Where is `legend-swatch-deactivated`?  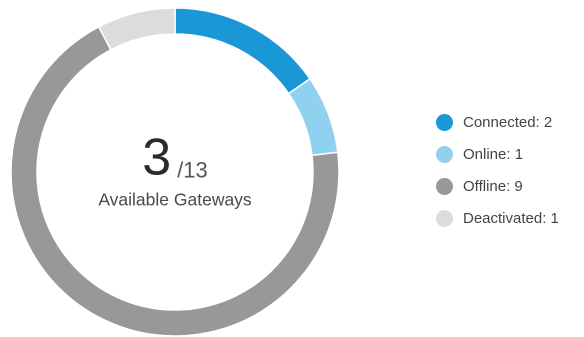 legend-swatch-deactivated is located at coordinates (444, 218).